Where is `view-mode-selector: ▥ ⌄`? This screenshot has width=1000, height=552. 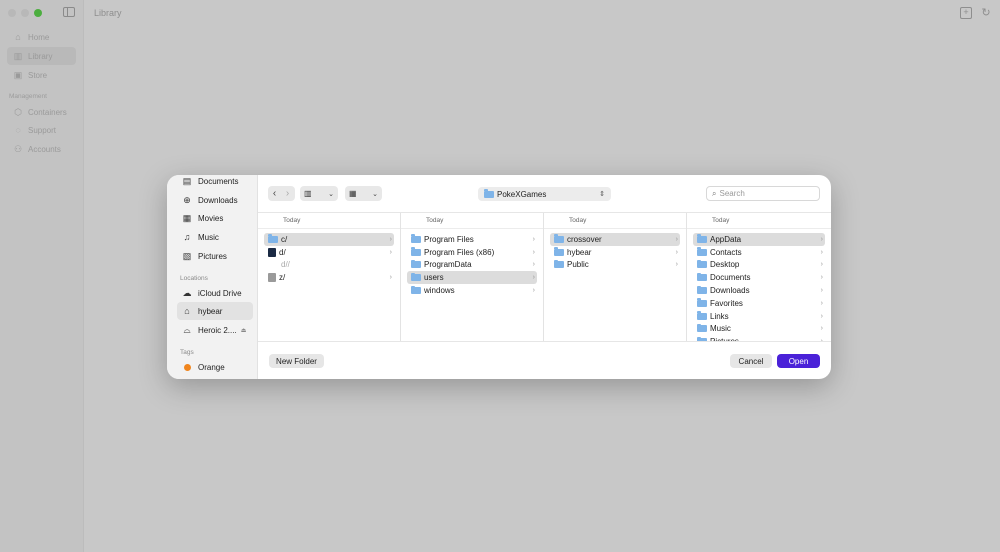 view-mode-selector: ▥ ⌄ is located at coordinates (319, 193).